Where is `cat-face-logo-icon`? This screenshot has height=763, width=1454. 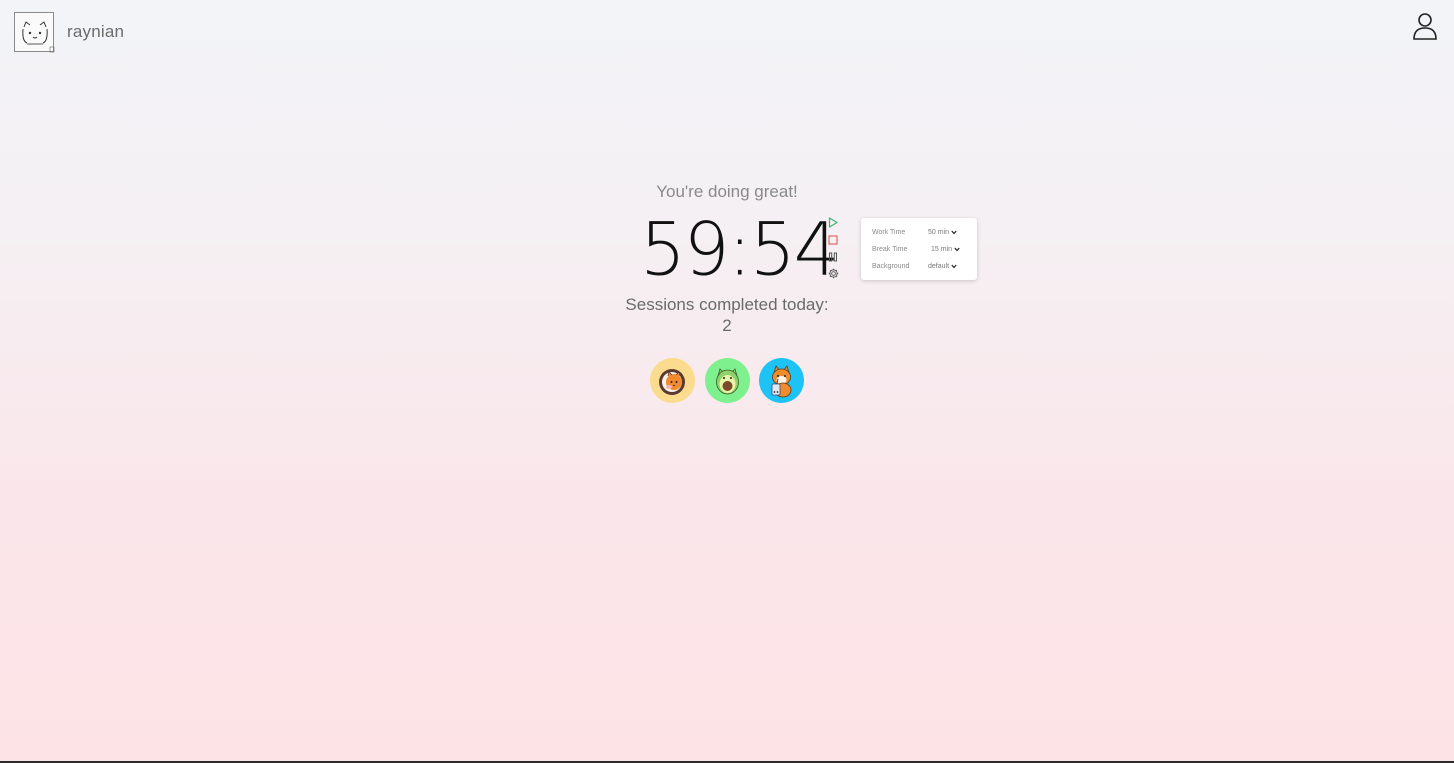
cat-face-logo-icon is located at coordinates (34, 32).